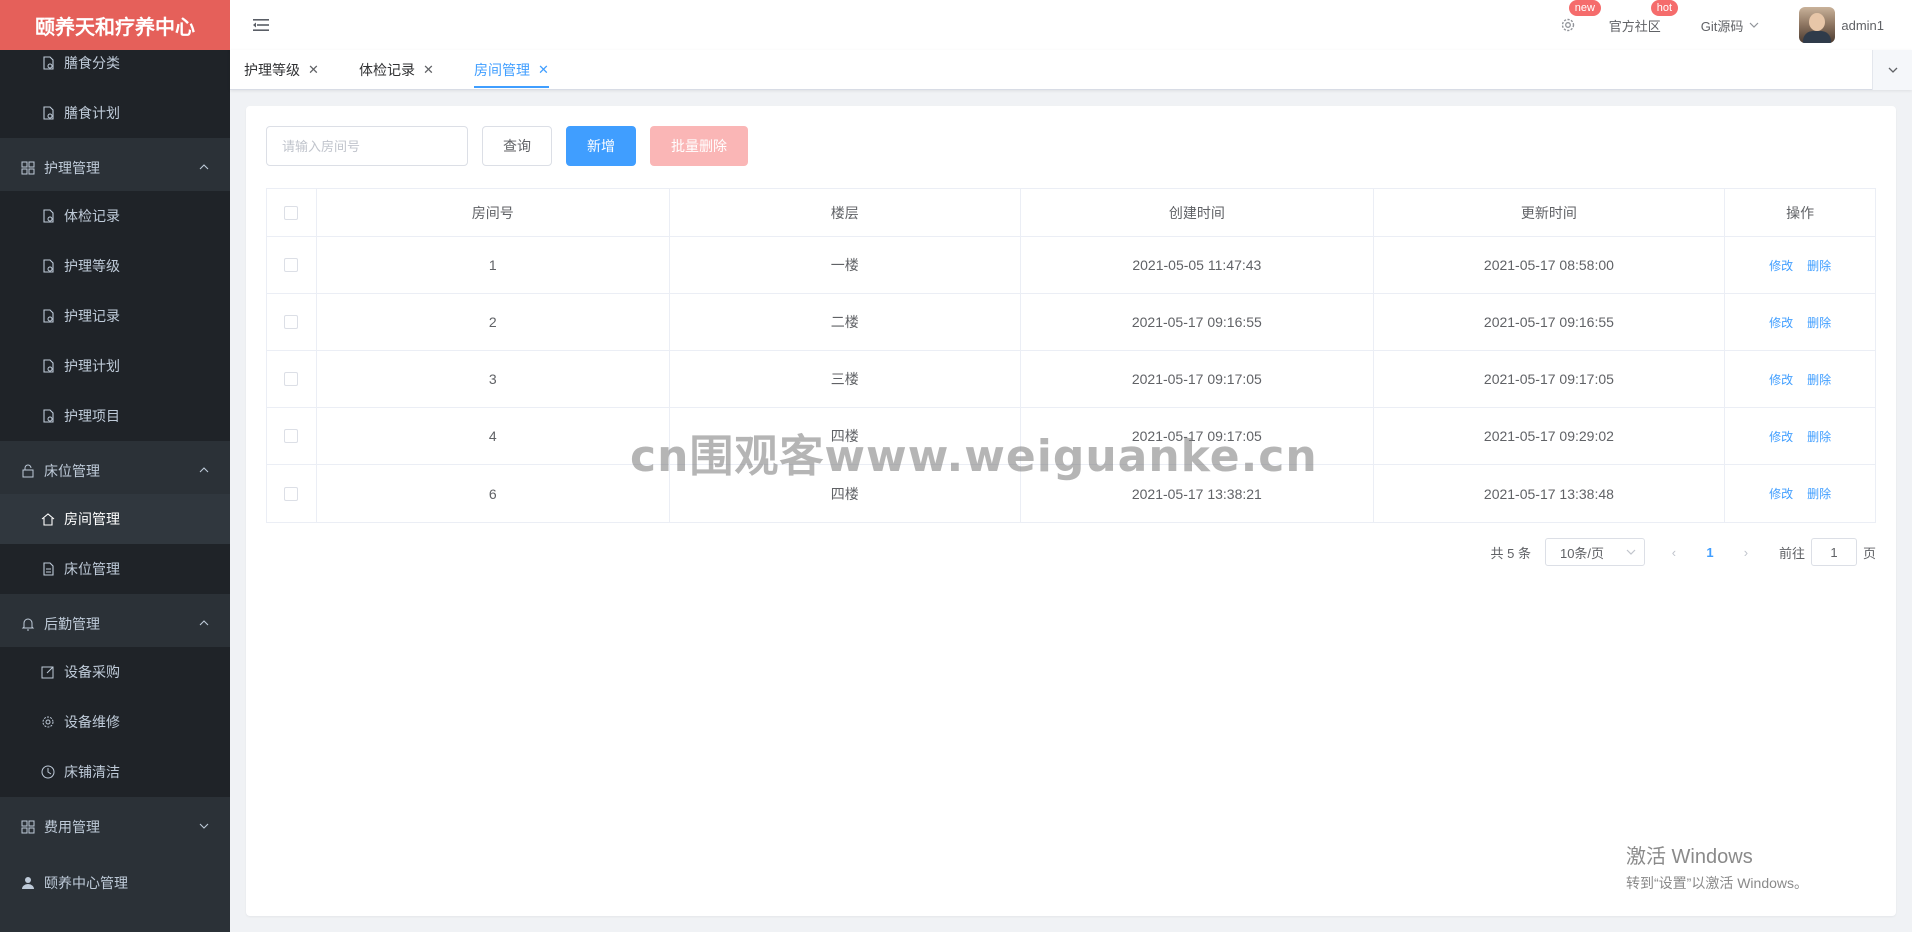  I want to click on sidebar-item-12: 设备采购, so click(115, 672).